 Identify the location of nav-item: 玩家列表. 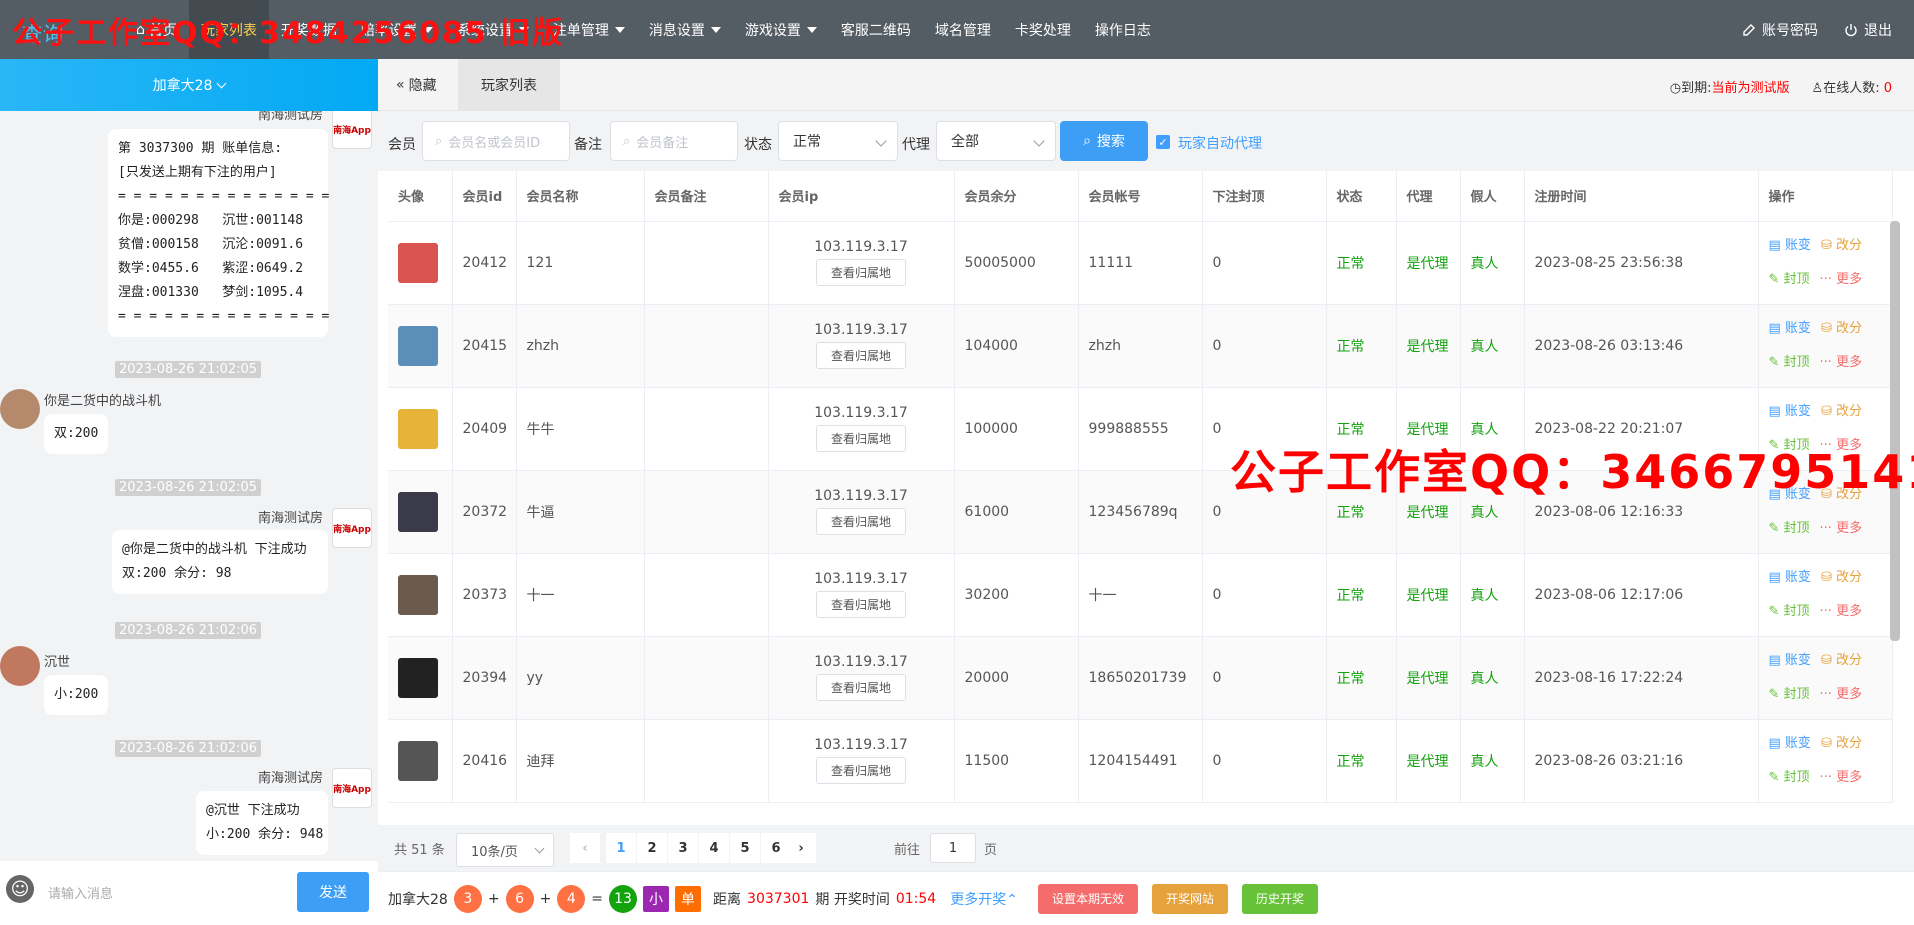
(228, 29).